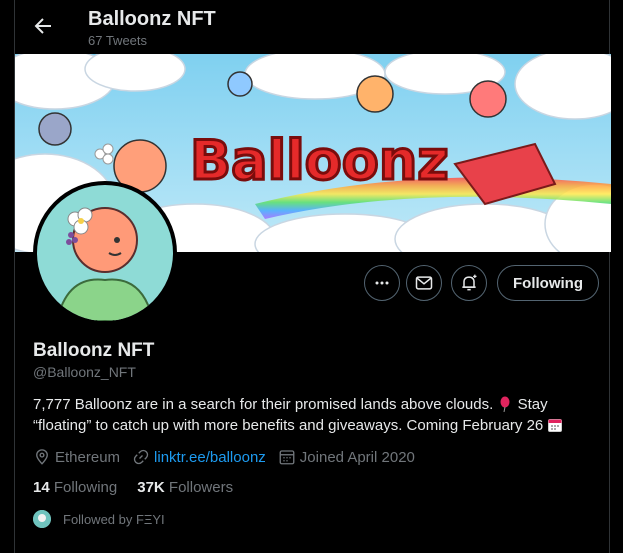 This screenshot has height=553, width=623. Describe the element at coordinates (319, 160) in the screenshot. I see `banner-logo: Balloonz` at that location.